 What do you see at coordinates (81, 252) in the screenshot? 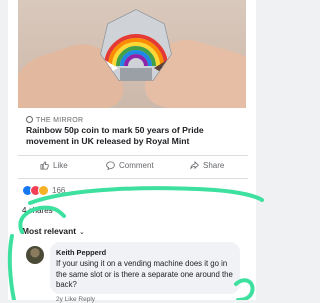
I see `comment-author: Keith Pepperd` at bounding box center [81, 252].